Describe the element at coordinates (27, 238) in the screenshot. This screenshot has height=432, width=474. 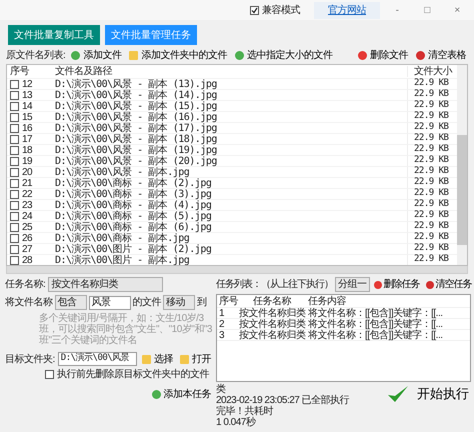
I see `row-number: 26` at that location.